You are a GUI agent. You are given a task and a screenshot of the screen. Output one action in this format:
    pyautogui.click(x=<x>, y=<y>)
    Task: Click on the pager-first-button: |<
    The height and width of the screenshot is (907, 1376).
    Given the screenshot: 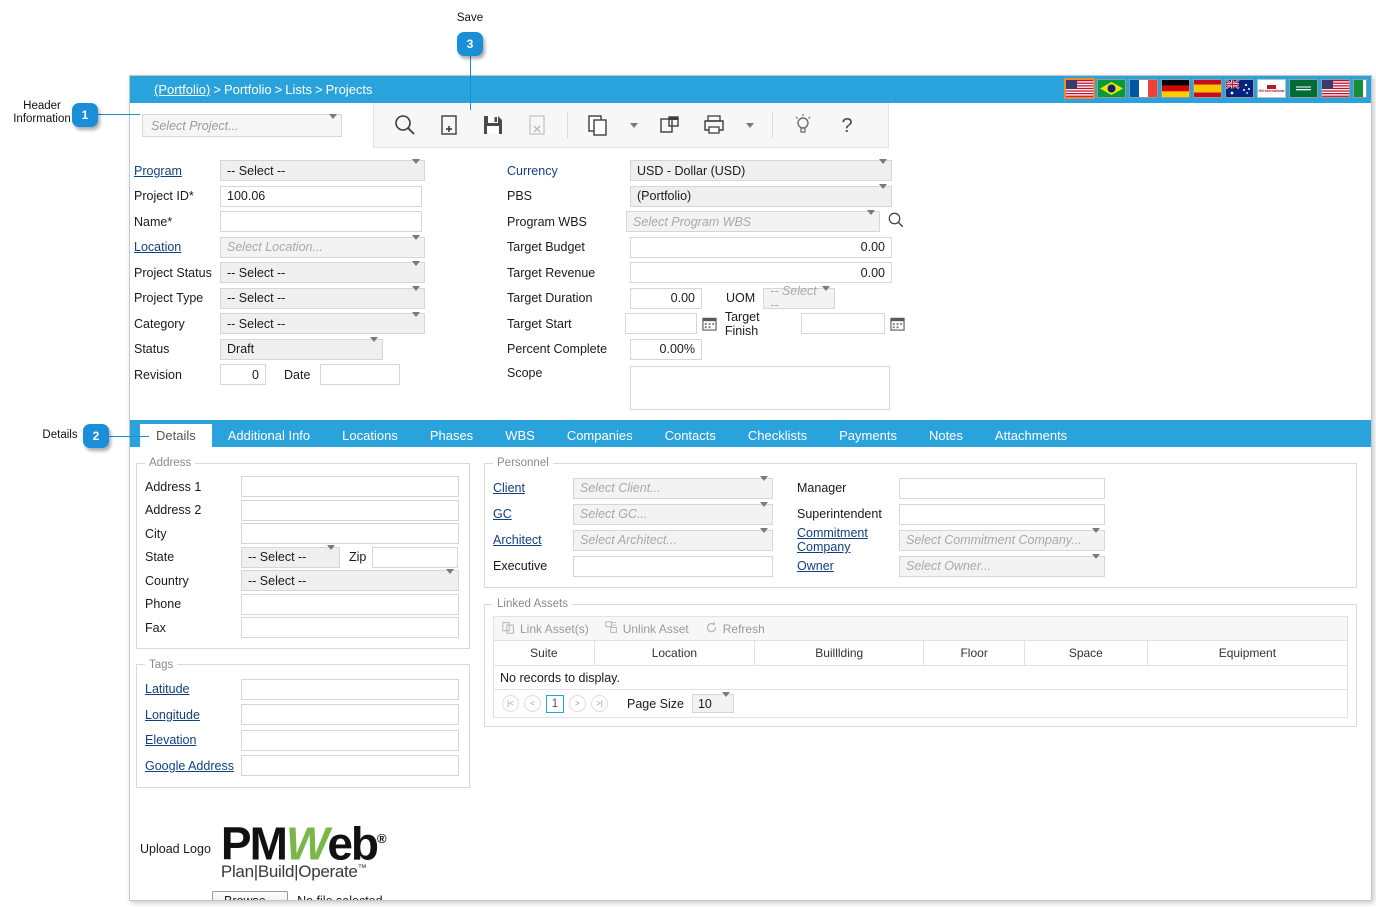 What is the action you would take?
    pyautogui.click(x=510, y=703)
    